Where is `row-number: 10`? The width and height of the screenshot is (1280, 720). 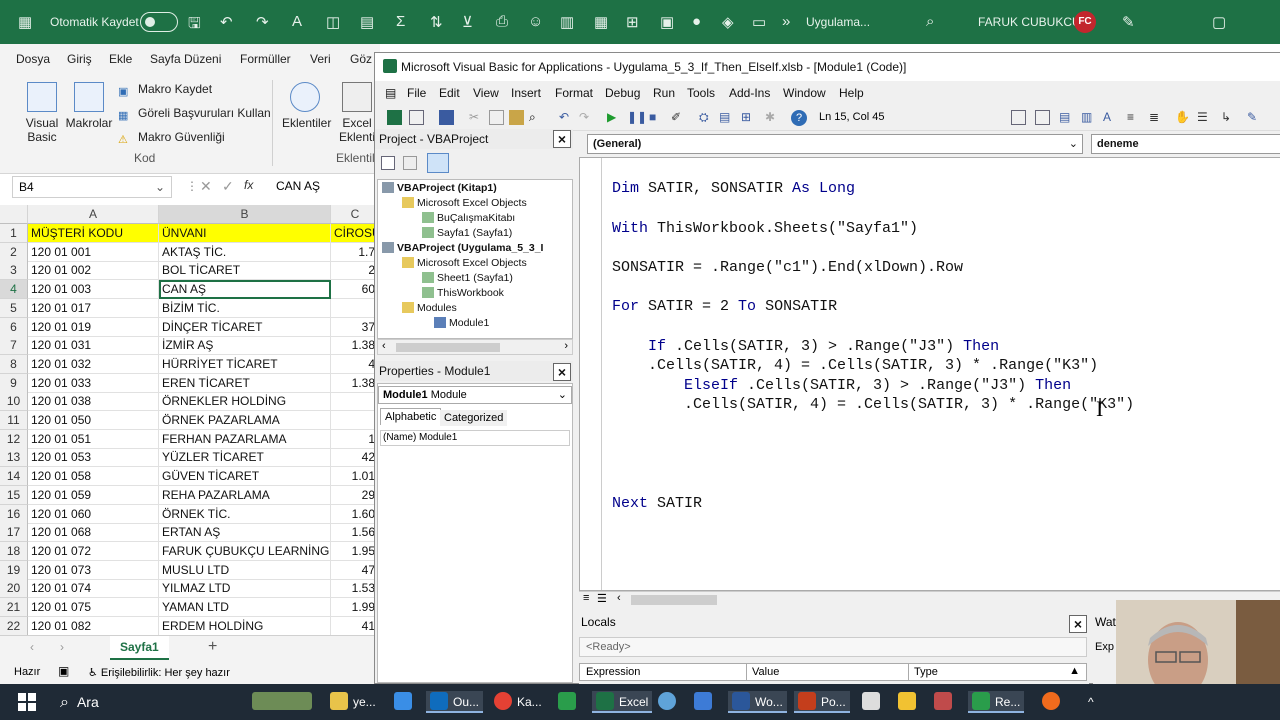
row-number: 10 is located at coordinates (14, 402).